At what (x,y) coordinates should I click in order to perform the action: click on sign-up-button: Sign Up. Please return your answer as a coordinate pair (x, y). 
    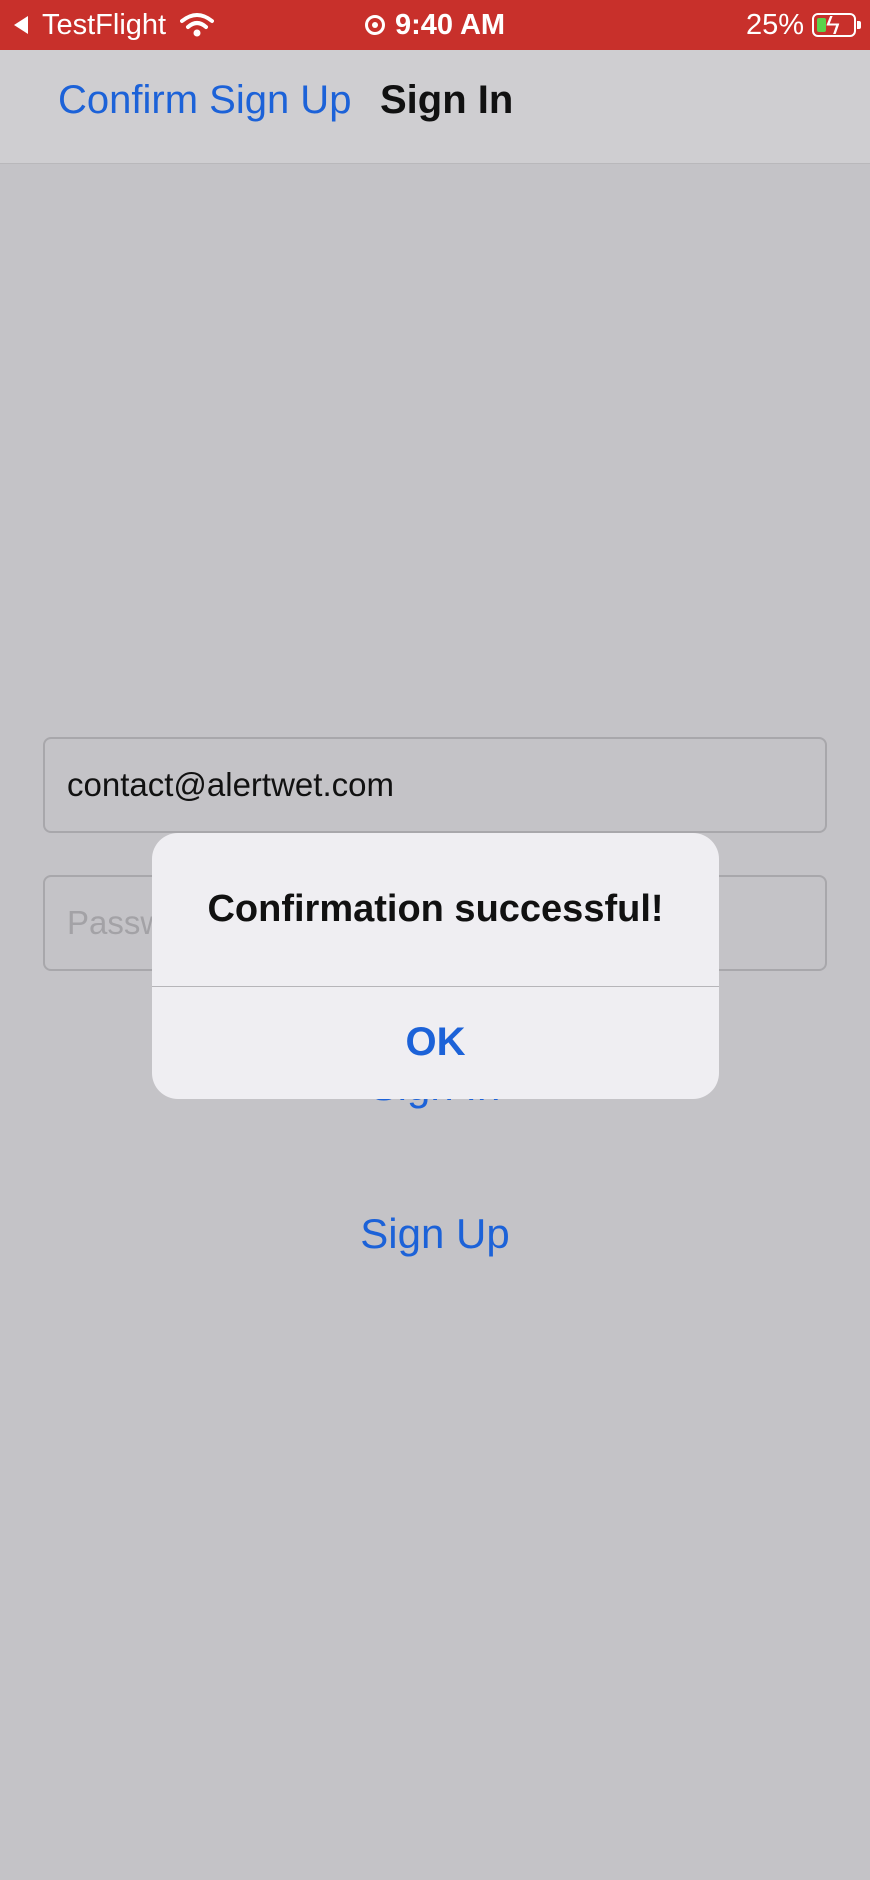
    Looking at the image, I should click on (435, 1234).